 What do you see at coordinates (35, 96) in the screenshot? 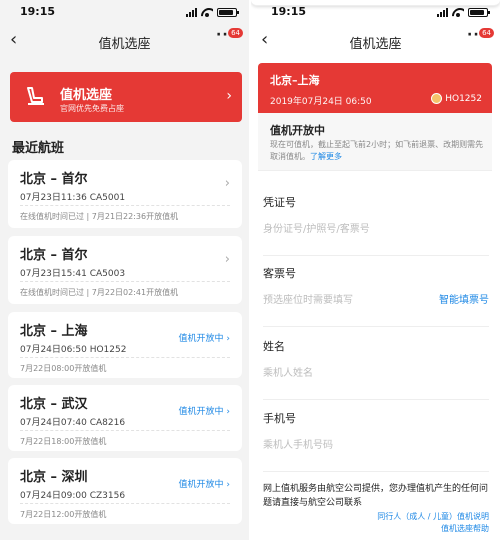
I see `seat-icon` at bounding box center [35, 96].